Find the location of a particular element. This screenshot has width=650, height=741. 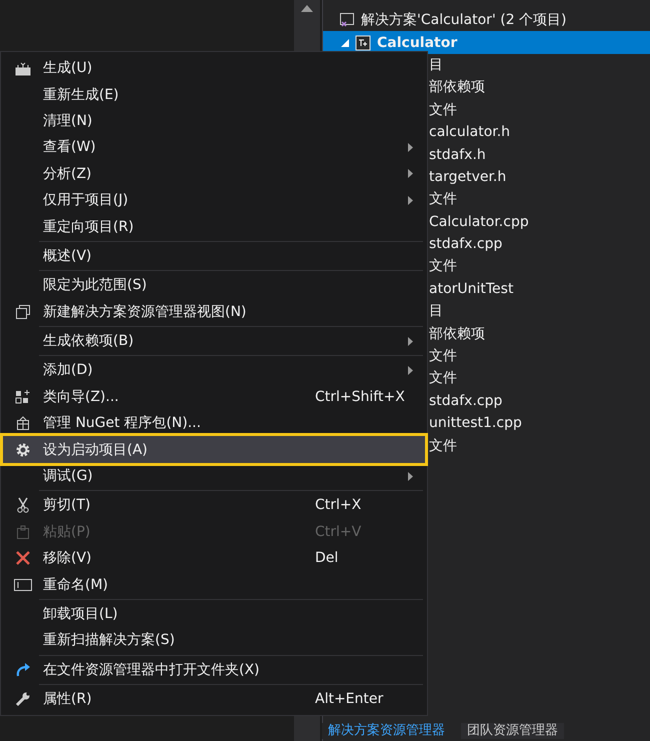

scroll-up-icon is located at coordinates (307, 8).